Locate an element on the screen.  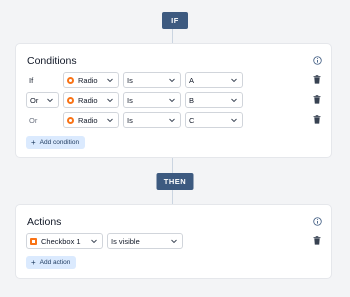
condition-row: Or Radio Is C is located at coordinates (176, 120).